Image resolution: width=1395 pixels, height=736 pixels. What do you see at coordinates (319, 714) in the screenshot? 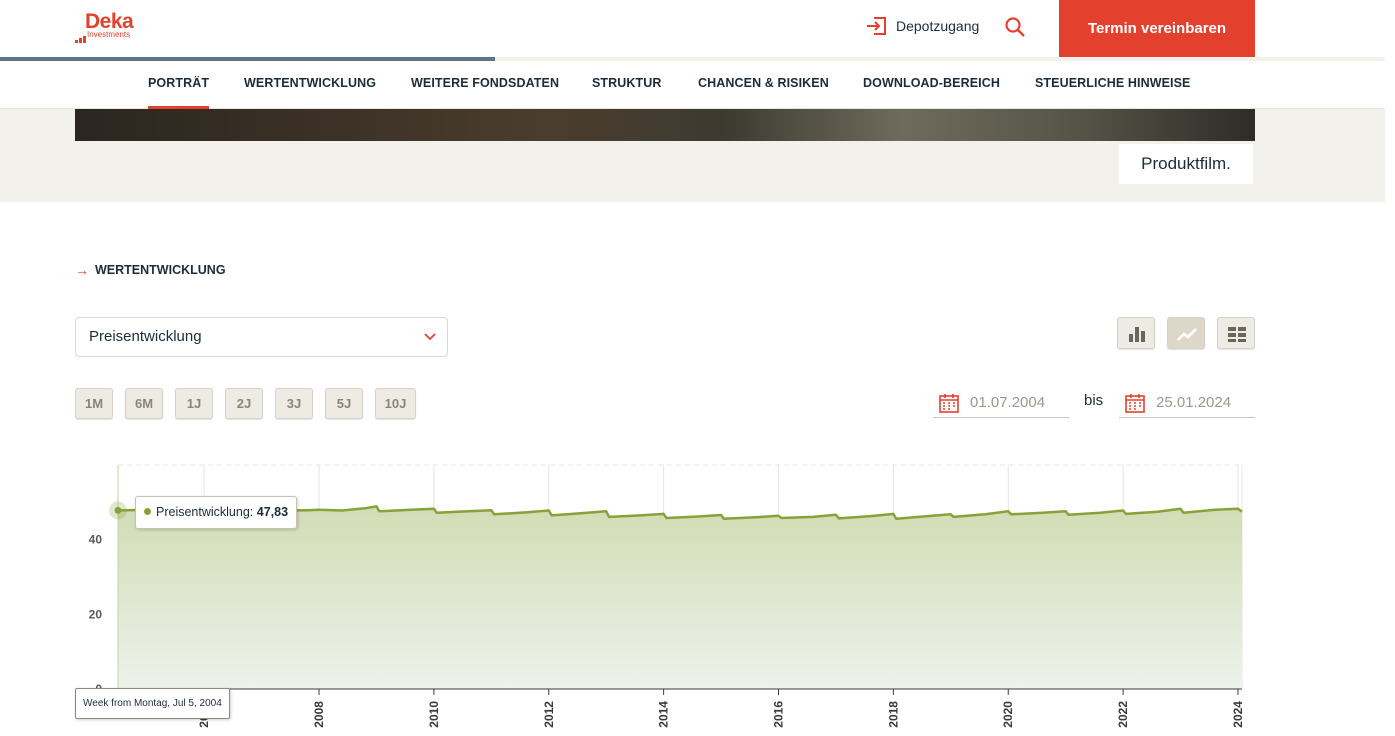
I see `x-tick-label: 2008` at bounding box center [319, 714].